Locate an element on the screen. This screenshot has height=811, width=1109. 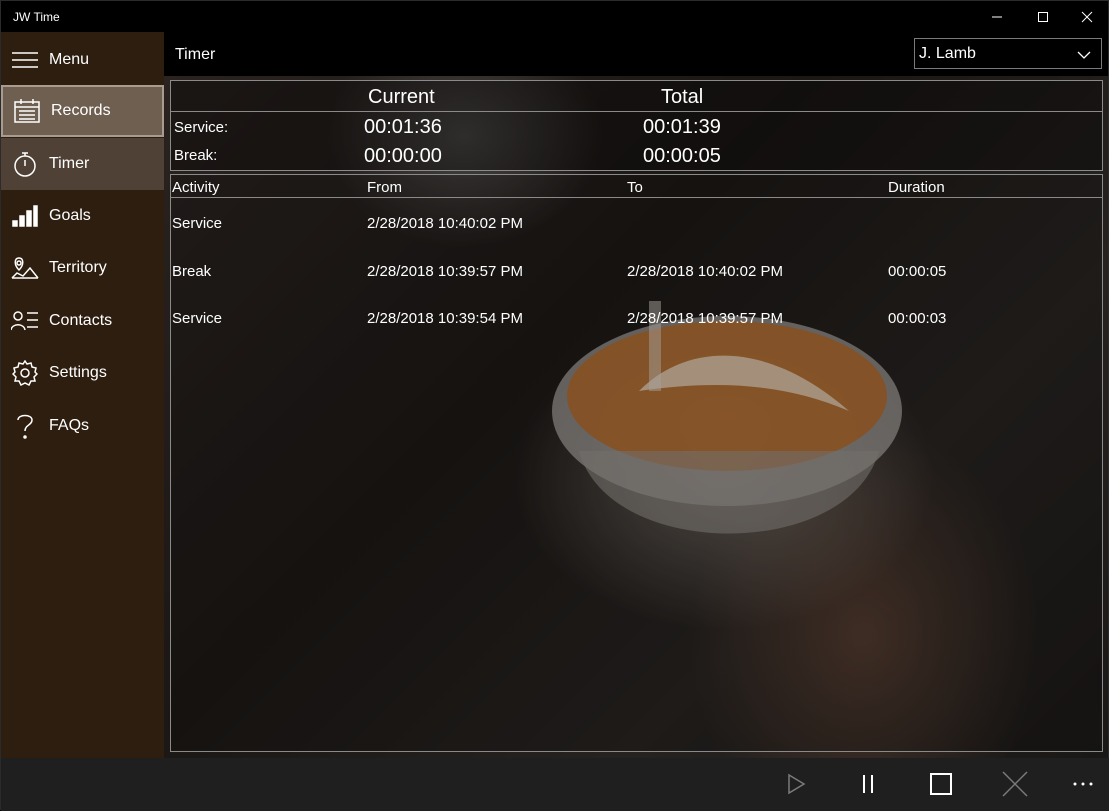
sidebar-item-label: Timer is located at coordinates (69, 163).